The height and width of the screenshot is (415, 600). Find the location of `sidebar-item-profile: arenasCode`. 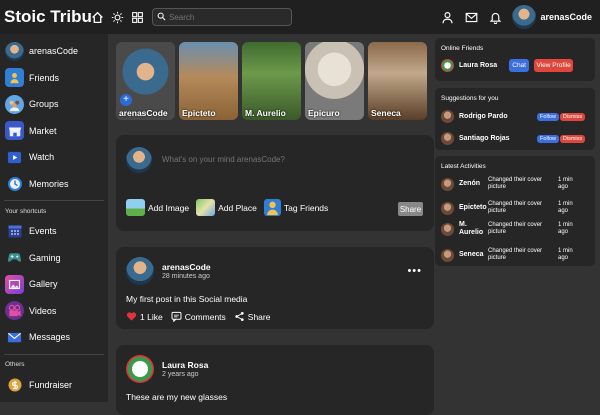

sidebar-item-profile: arenasCode is located at coordinates (54, 51).